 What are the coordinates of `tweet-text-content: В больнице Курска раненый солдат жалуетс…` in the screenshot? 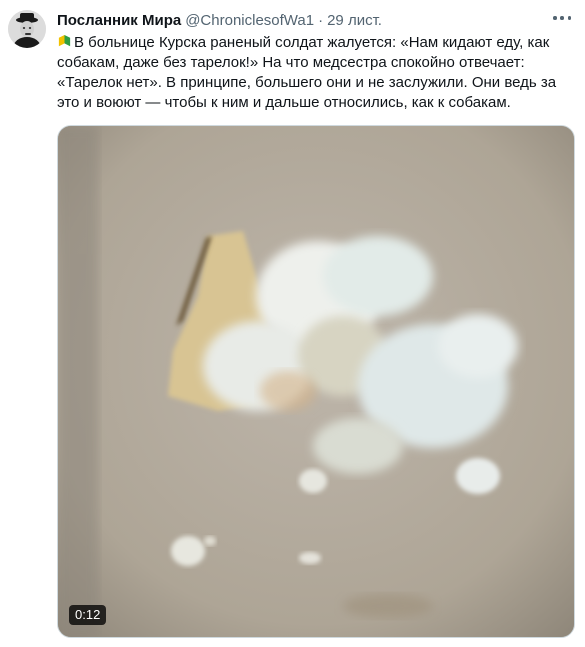 It's located at (307, 72).